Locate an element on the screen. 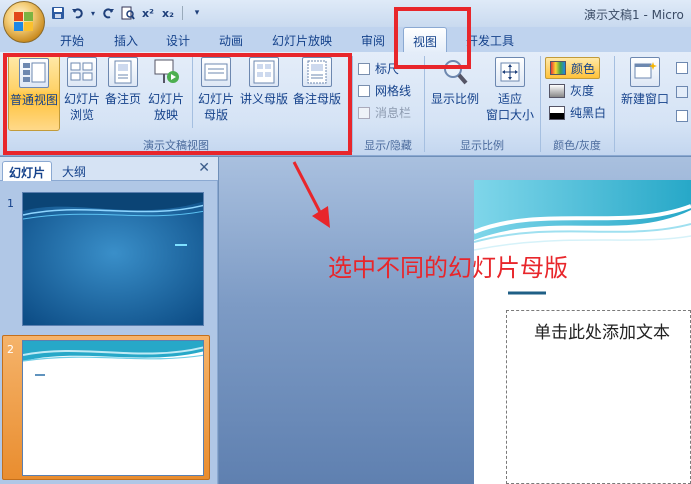 Image resolution: width=691 pixels, height=484 pixels. group-separator is located at coordinates (614, 104).